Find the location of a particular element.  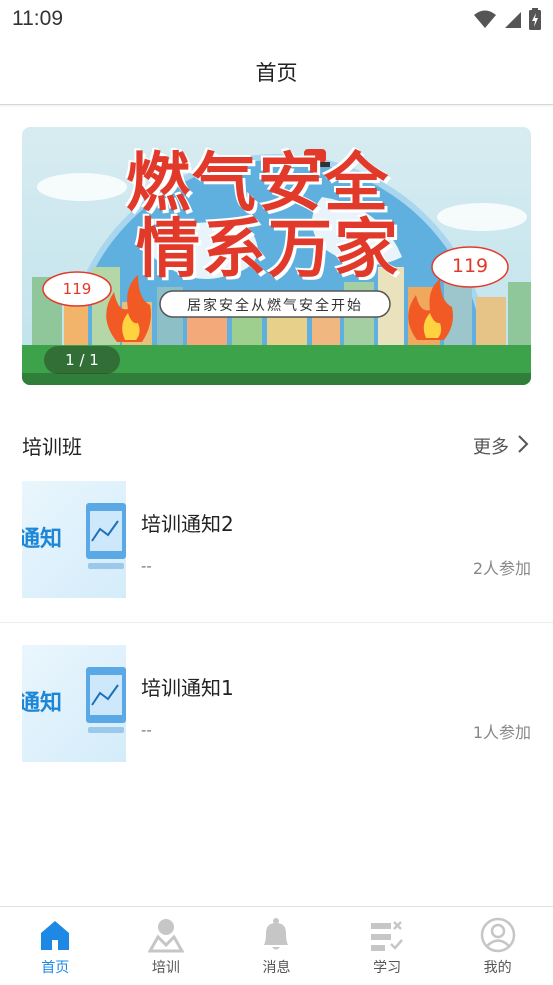

course-item: 通知 培训通知2 -- 2人参加 is located at coordinates (276, 551).